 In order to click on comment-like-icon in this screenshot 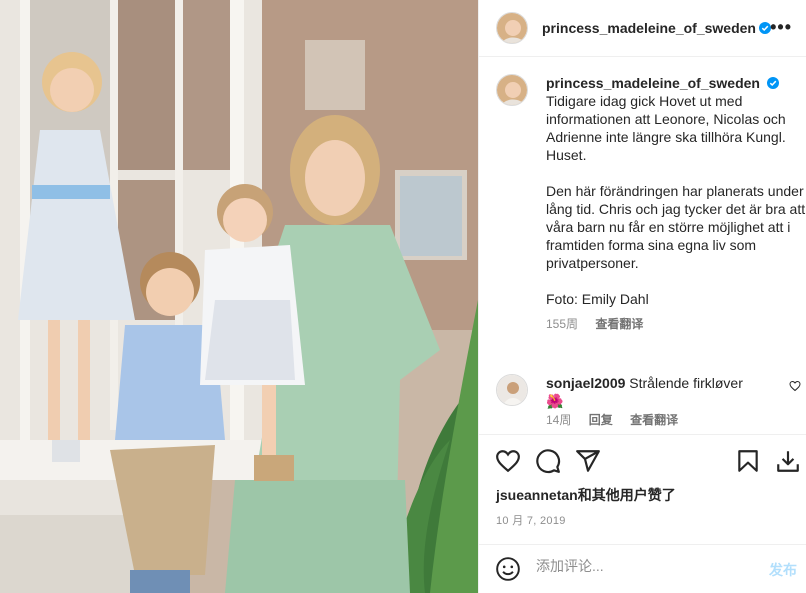, I will do `click(795, 386)`.